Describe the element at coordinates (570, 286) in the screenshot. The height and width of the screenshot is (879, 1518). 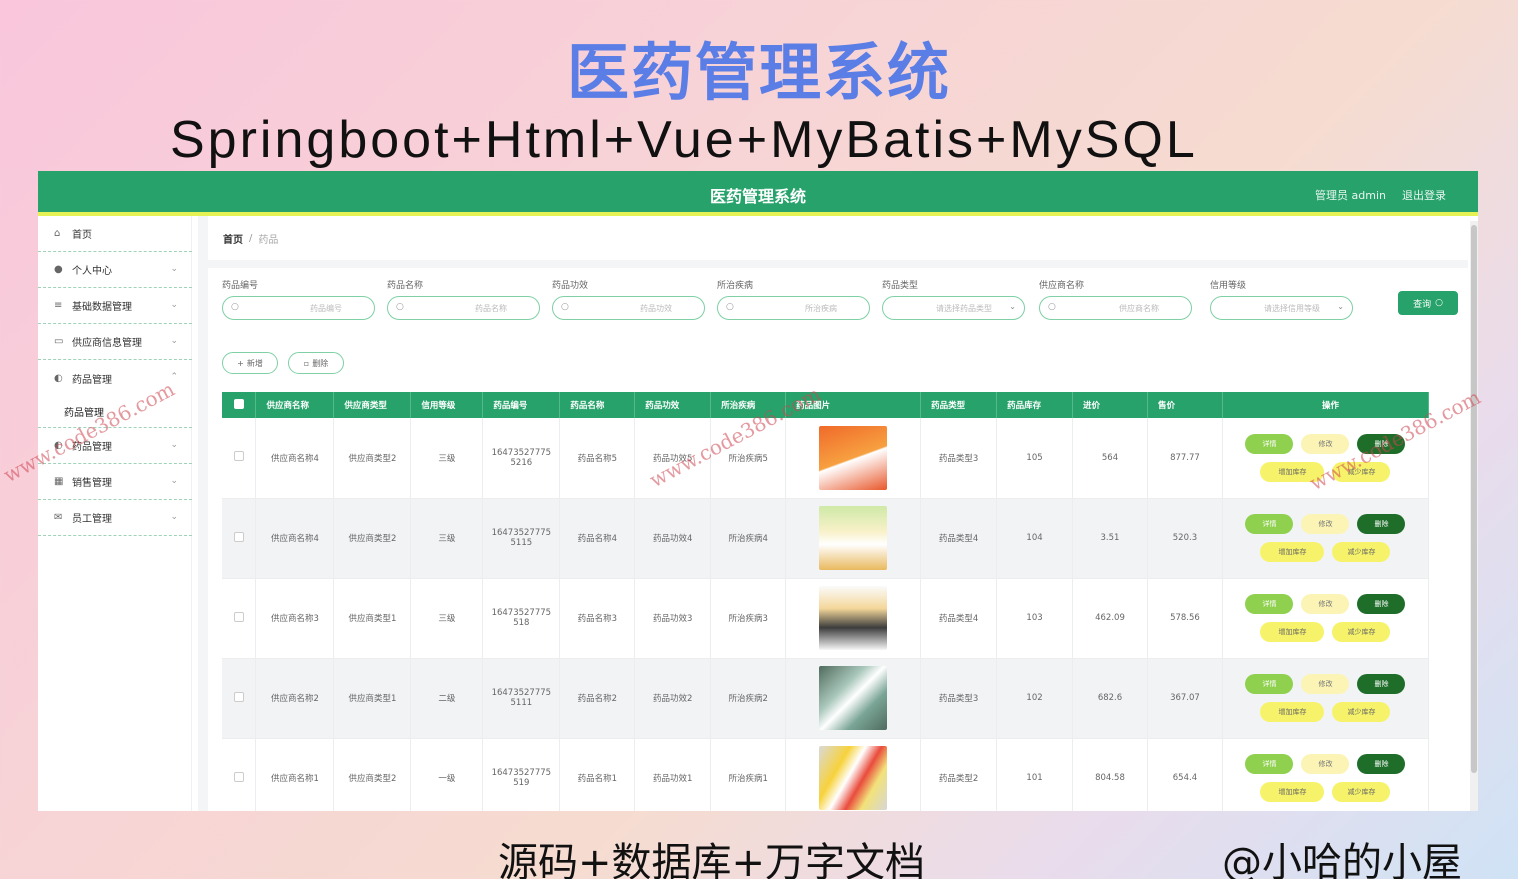
I see `filter-label: 药品功效` at that location.